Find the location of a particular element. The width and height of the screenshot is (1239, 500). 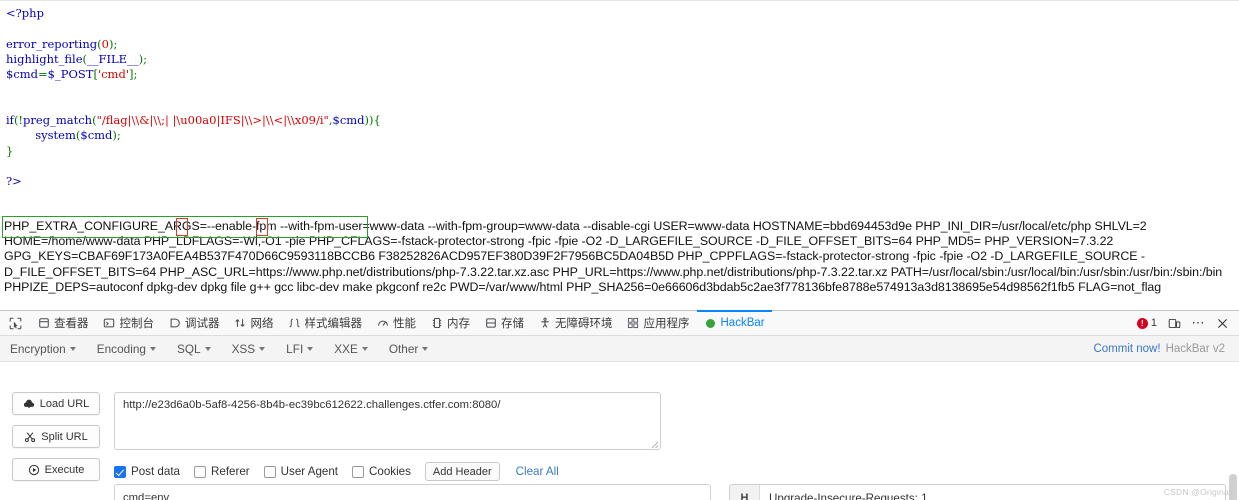

top-divider is located at coordinates (619, 0).